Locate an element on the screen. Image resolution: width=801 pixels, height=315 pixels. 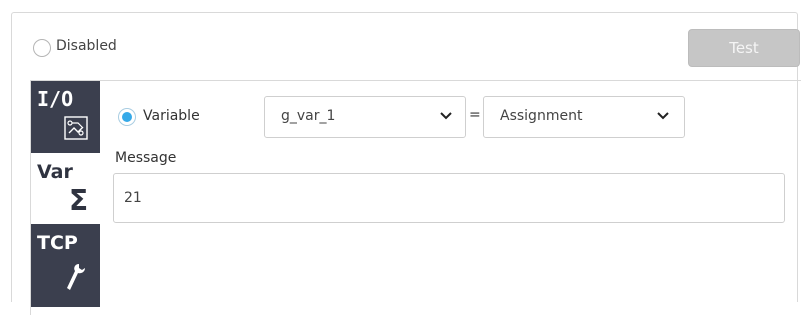
sigma-icon: Σ is located at coordinates (79, 200).